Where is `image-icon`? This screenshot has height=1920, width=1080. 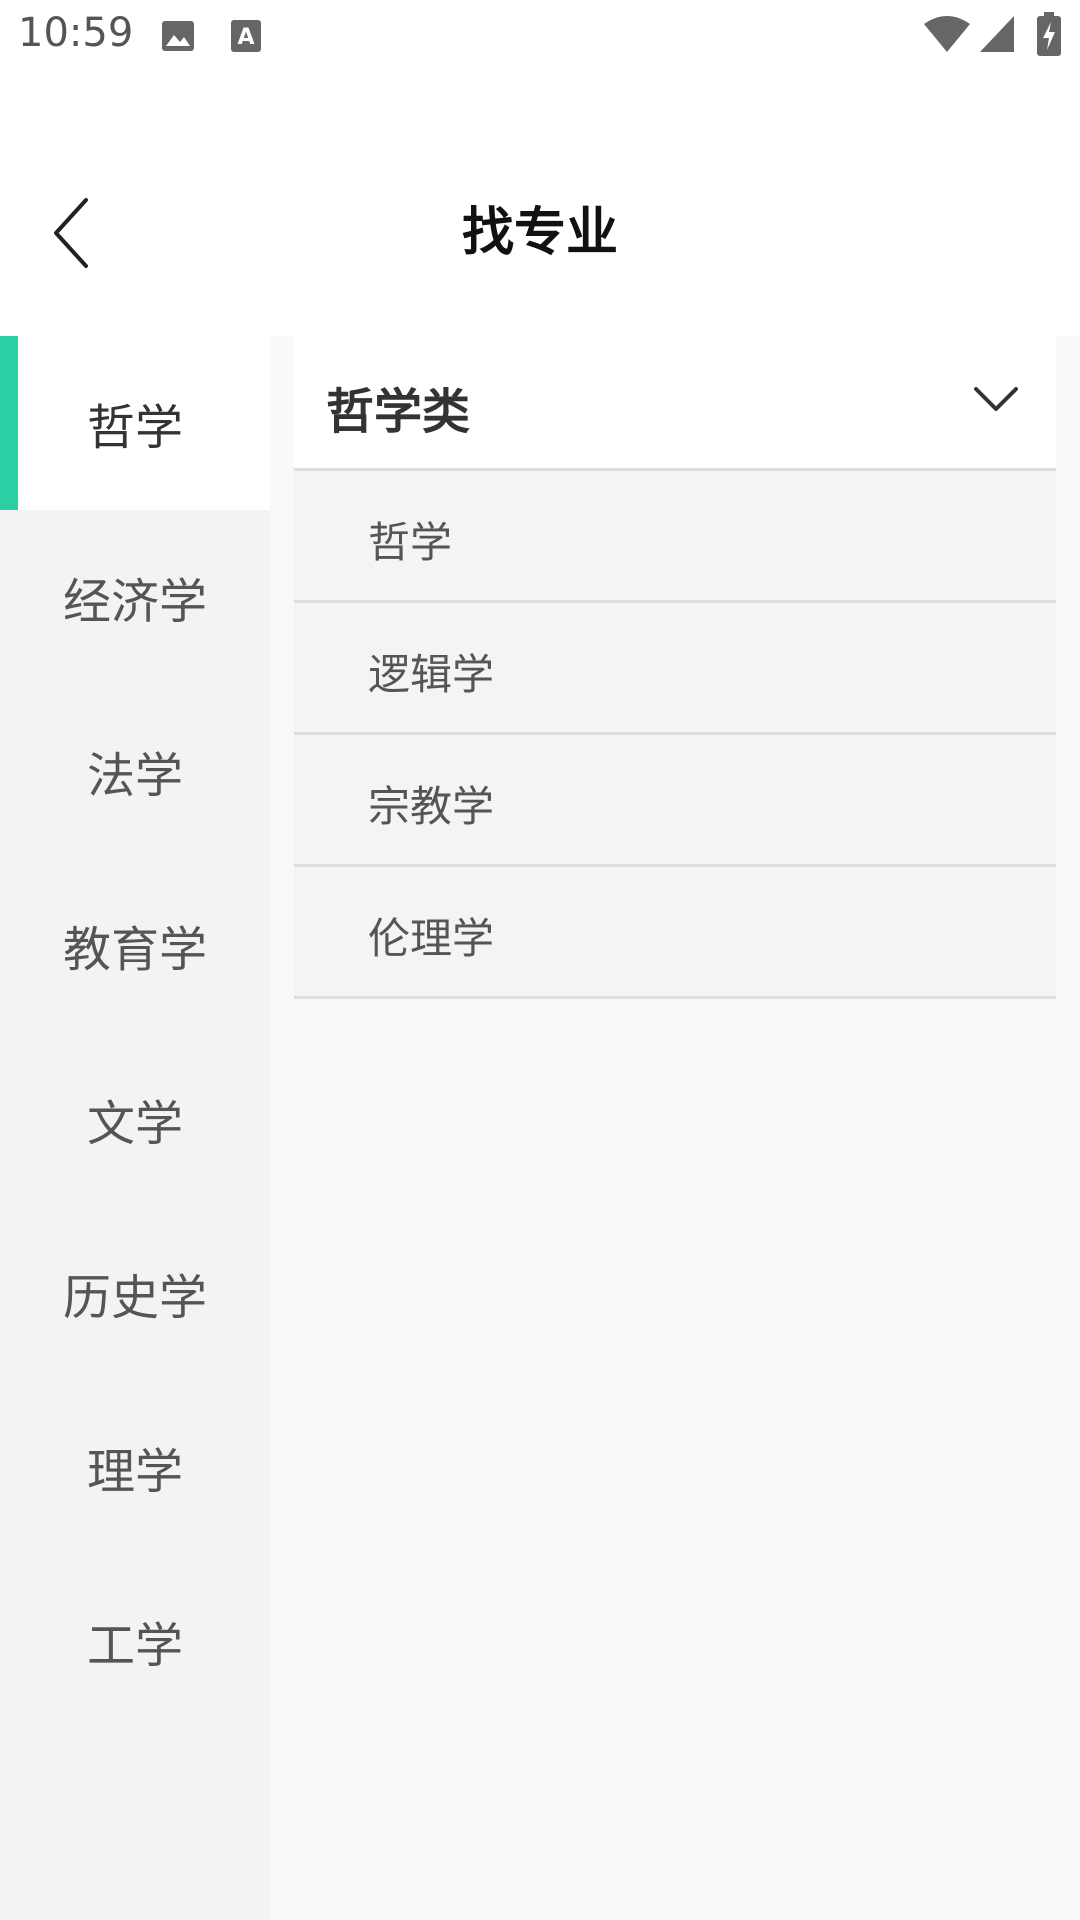 image-icon is located at coordinates (178, 36).